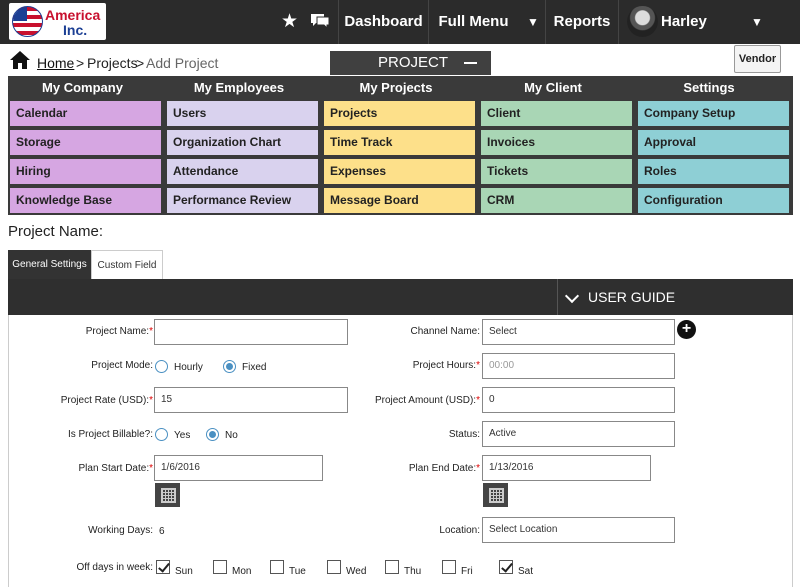 This screenshot has height=587, width=800. Describe the element at coordinates (297, 571) in the screenshot. I see `off-day-tue-label: Tue` at that location.